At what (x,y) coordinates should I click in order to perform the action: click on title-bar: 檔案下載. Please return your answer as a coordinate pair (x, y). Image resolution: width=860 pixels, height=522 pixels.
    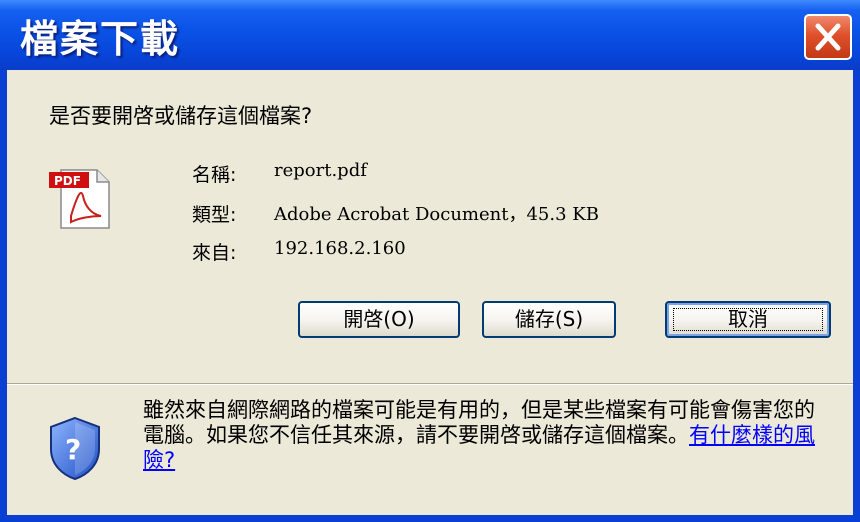
    Looking at the image, I should click on (430, 35).